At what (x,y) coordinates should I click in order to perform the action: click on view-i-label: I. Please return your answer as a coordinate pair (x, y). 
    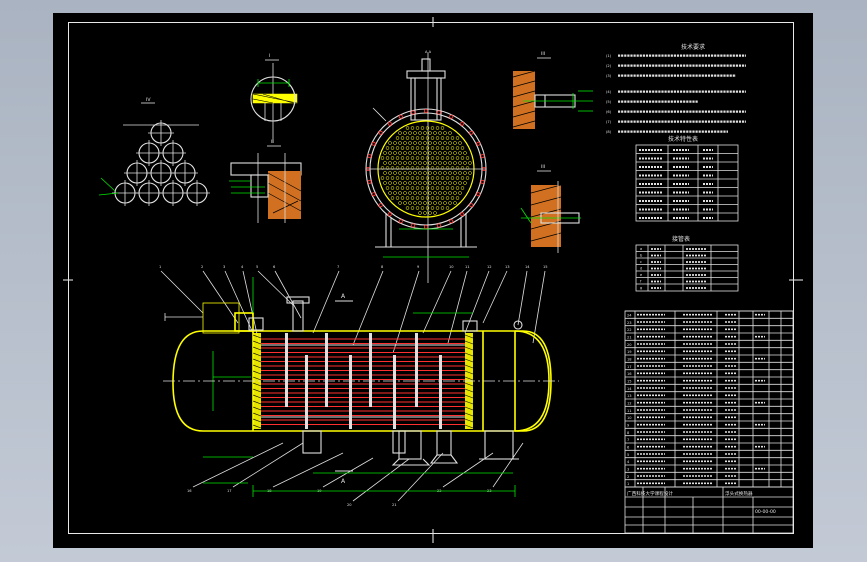
    Looking at the image, I should click on (269, 56).